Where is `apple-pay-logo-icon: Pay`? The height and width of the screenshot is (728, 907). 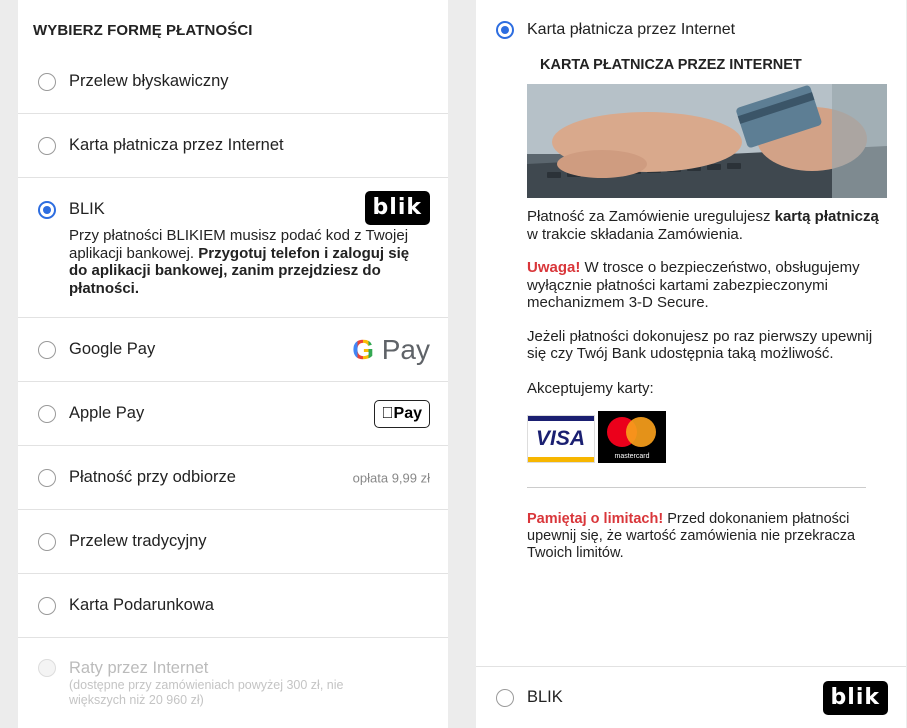 apple-pay-logo-icon: Pay is located at coordinates (401, 413).